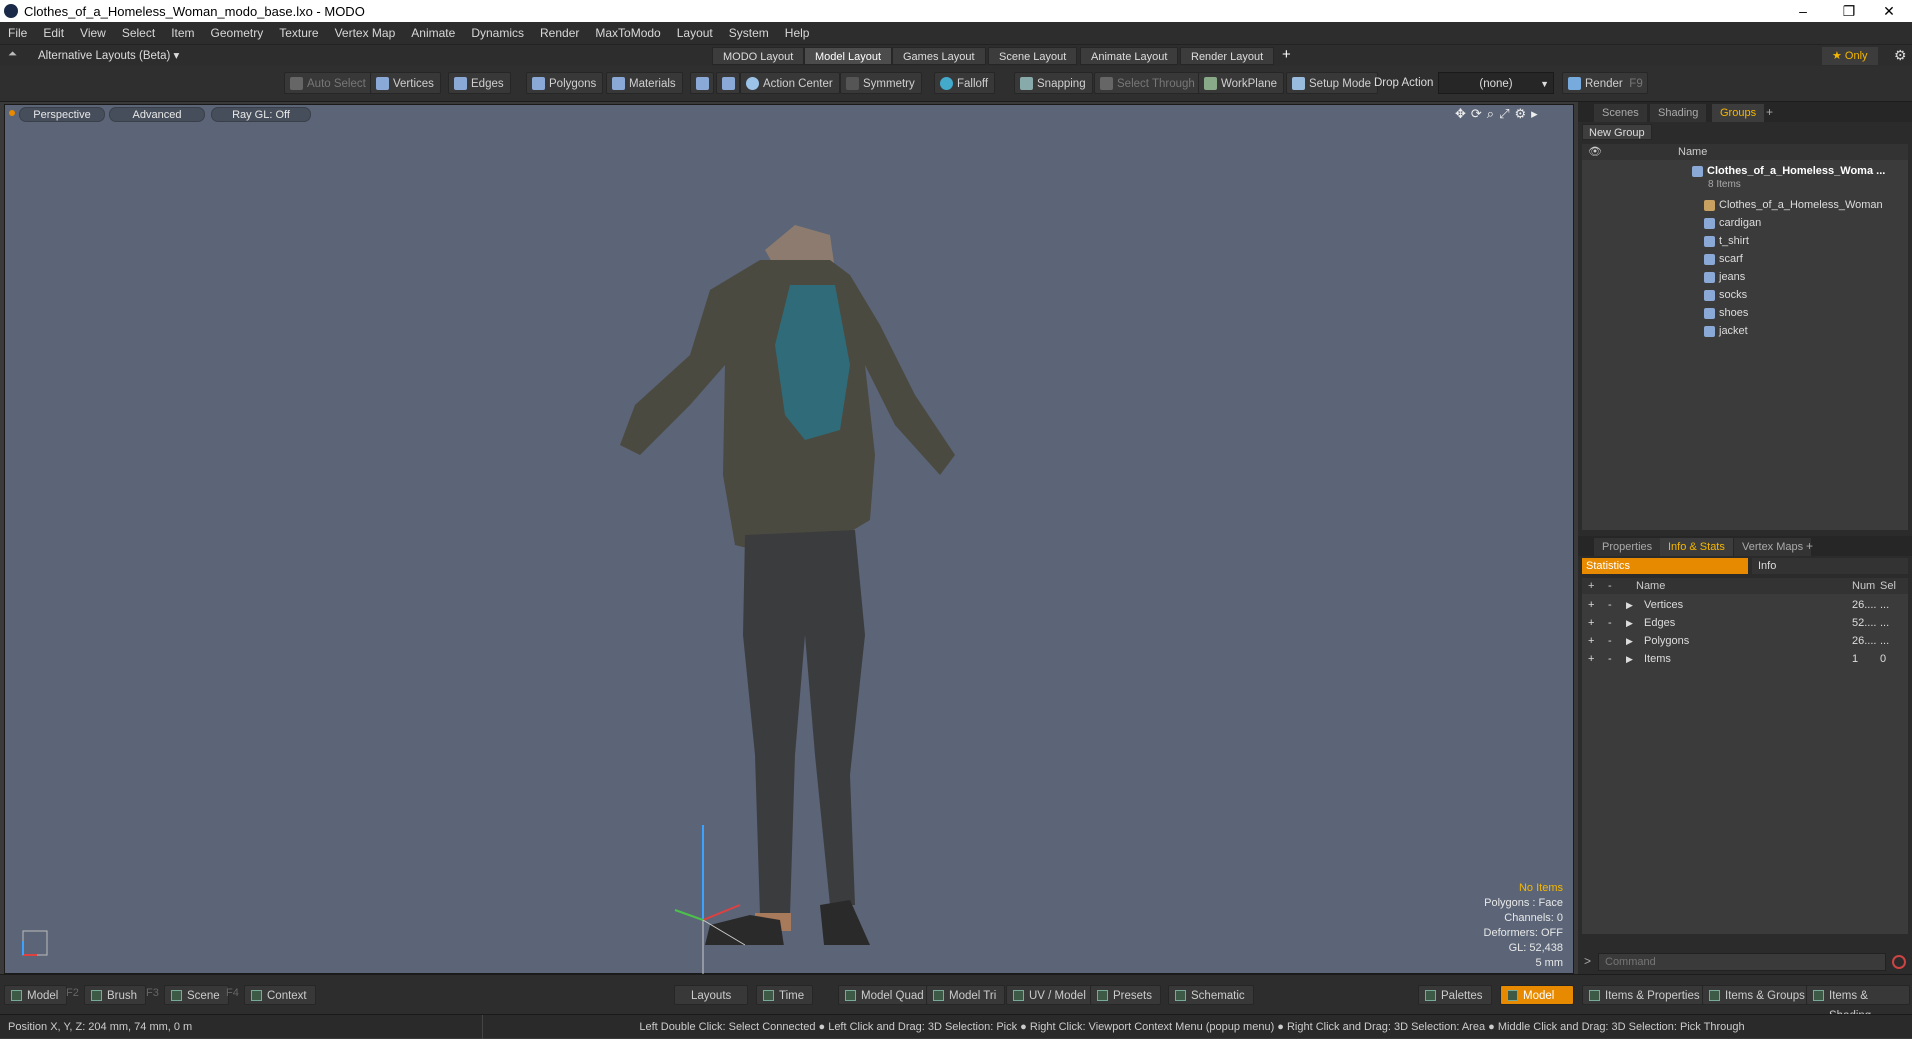 Image resolution: width=1912 pixels, height=1039 pixels. Describe the element at coordinates (1617, 132) in the screenshot. I see `new-group-button: New Group` at that location.